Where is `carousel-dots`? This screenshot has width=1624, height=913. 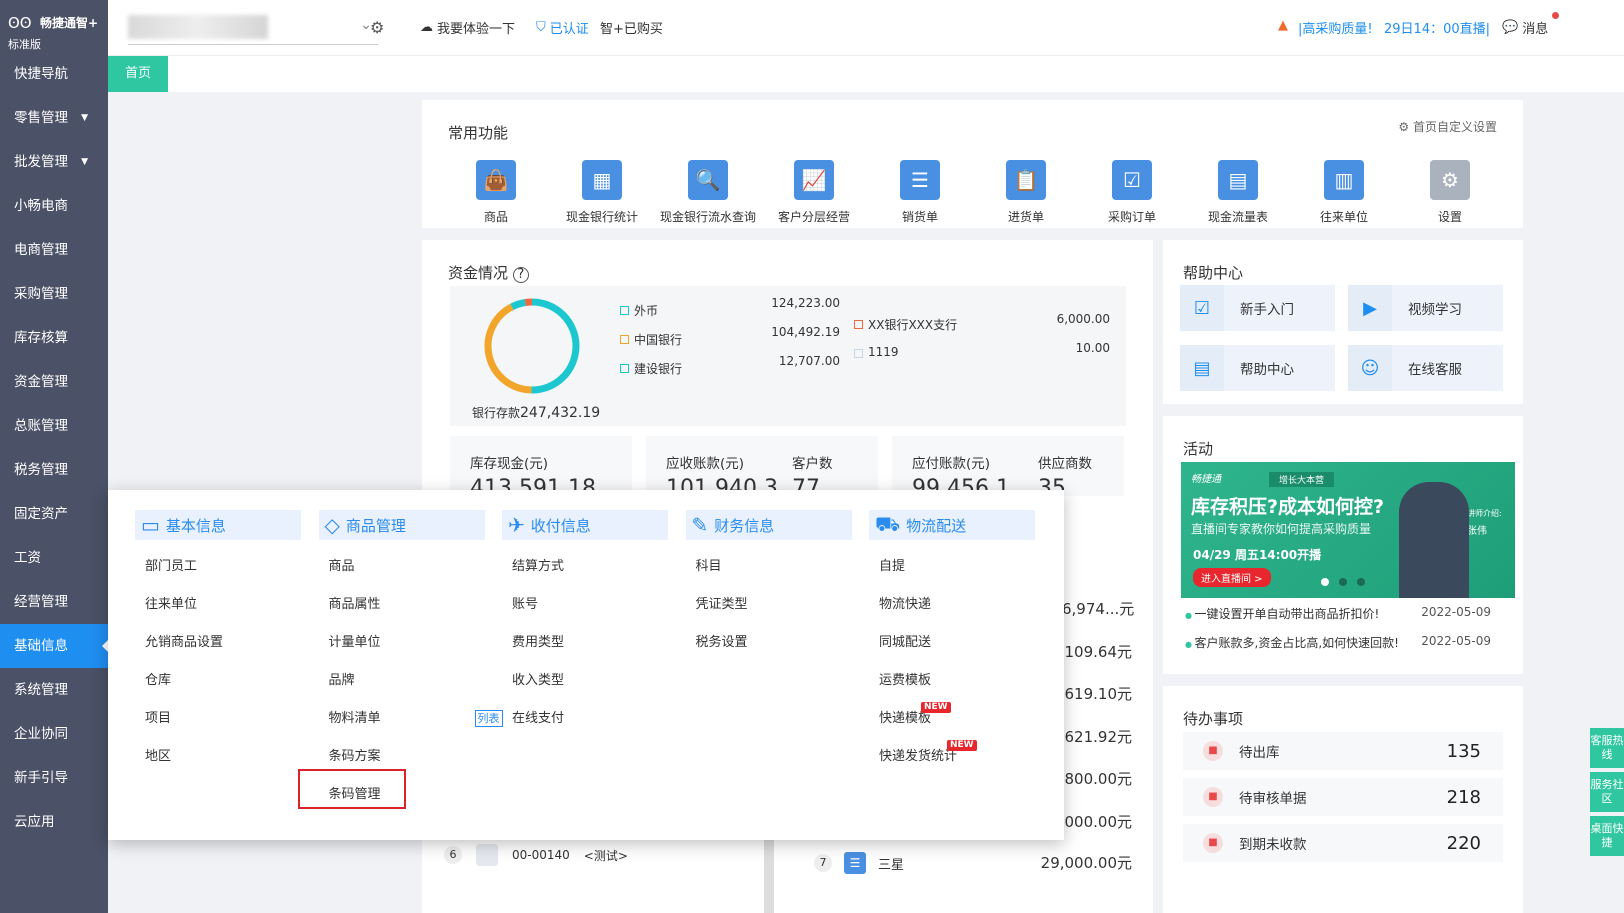
carousel-dots is located at coordinates (1343, 582).